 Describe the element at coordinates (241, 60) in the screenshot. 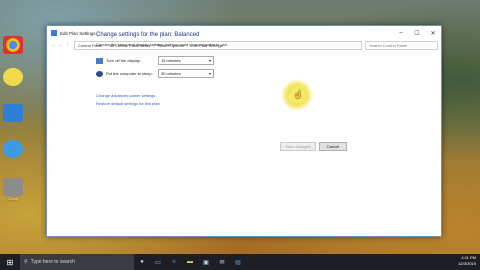

I see `display-setting-row: Turn off the display: 15 minutes ▾` at that location.